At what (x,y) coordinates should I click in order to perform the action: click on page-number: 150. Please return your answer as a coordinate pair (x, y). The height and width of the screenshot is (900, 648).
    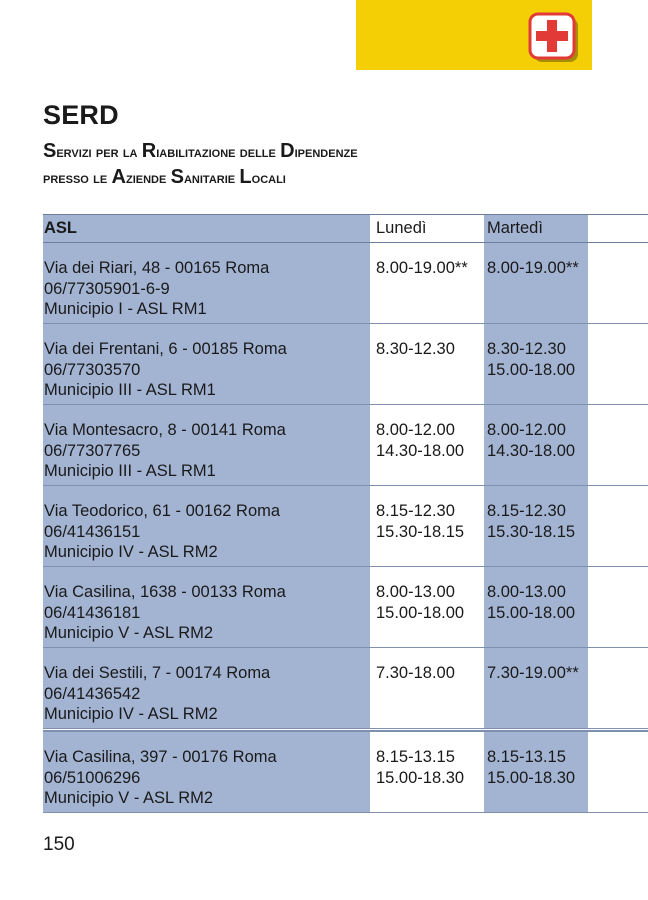
    Looking at the image, I should click on (59, 844).